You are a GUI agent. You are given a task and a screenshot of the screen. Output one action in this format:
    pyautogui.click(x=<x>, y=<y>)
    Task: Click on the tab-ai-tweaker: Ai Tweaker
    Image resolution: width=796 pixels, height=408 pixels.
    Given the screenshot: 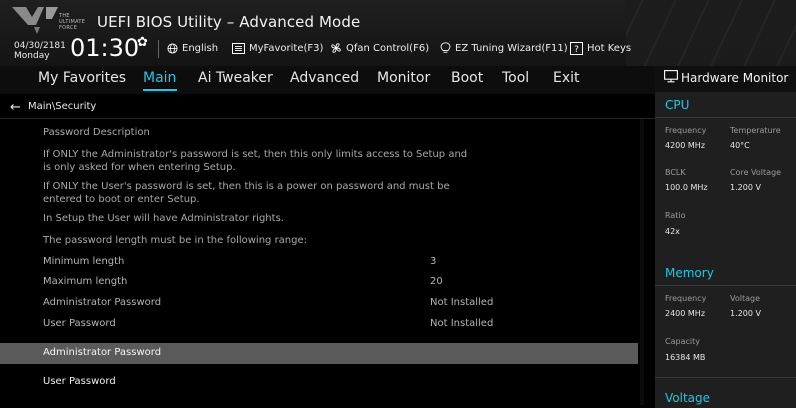 What is the action you would take?
    pyautogui.click(x=235, y=78)
    